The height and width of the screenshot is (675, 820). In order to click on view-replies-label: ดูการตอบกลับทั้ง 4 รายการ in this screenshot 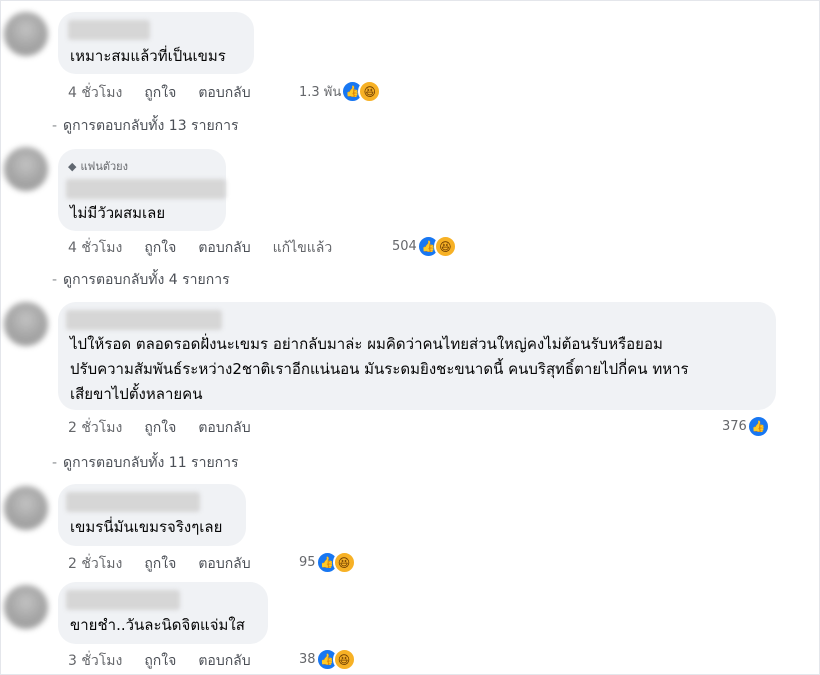, I will do `click(146, 280)`.